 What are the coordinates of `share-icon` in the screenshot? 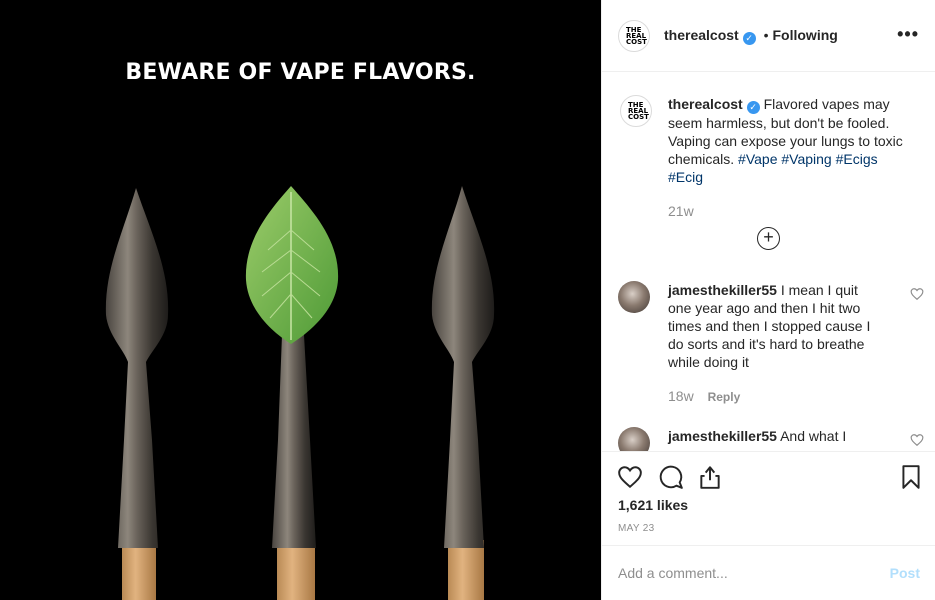 It's located at (710, 477).